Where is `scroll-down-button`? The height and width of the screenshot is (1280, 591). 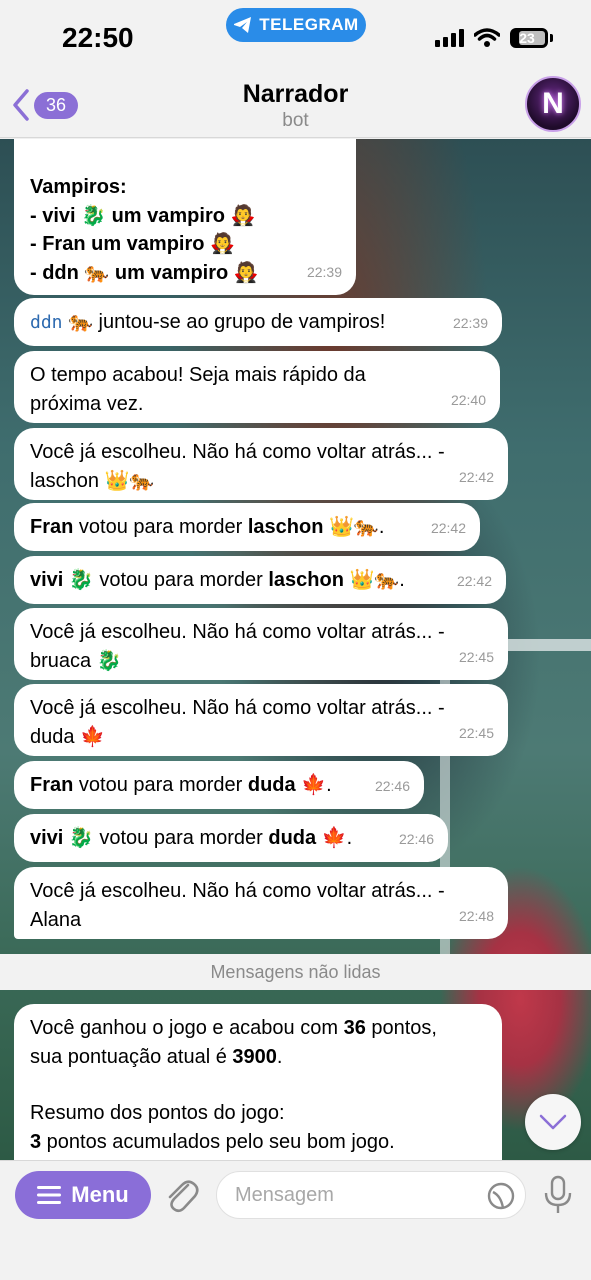 scroll-down-button is located at coordinates (553, 1122).